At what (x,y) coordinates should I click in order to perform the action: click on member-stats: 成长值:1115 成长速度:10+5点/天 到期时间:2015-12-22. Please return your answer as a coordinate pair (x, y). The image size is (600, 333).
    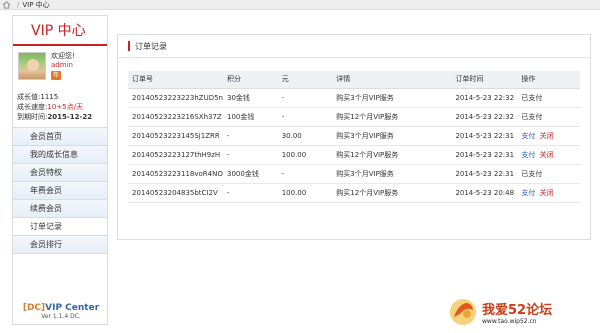
    Looking at the image, I should click on (60, 107).